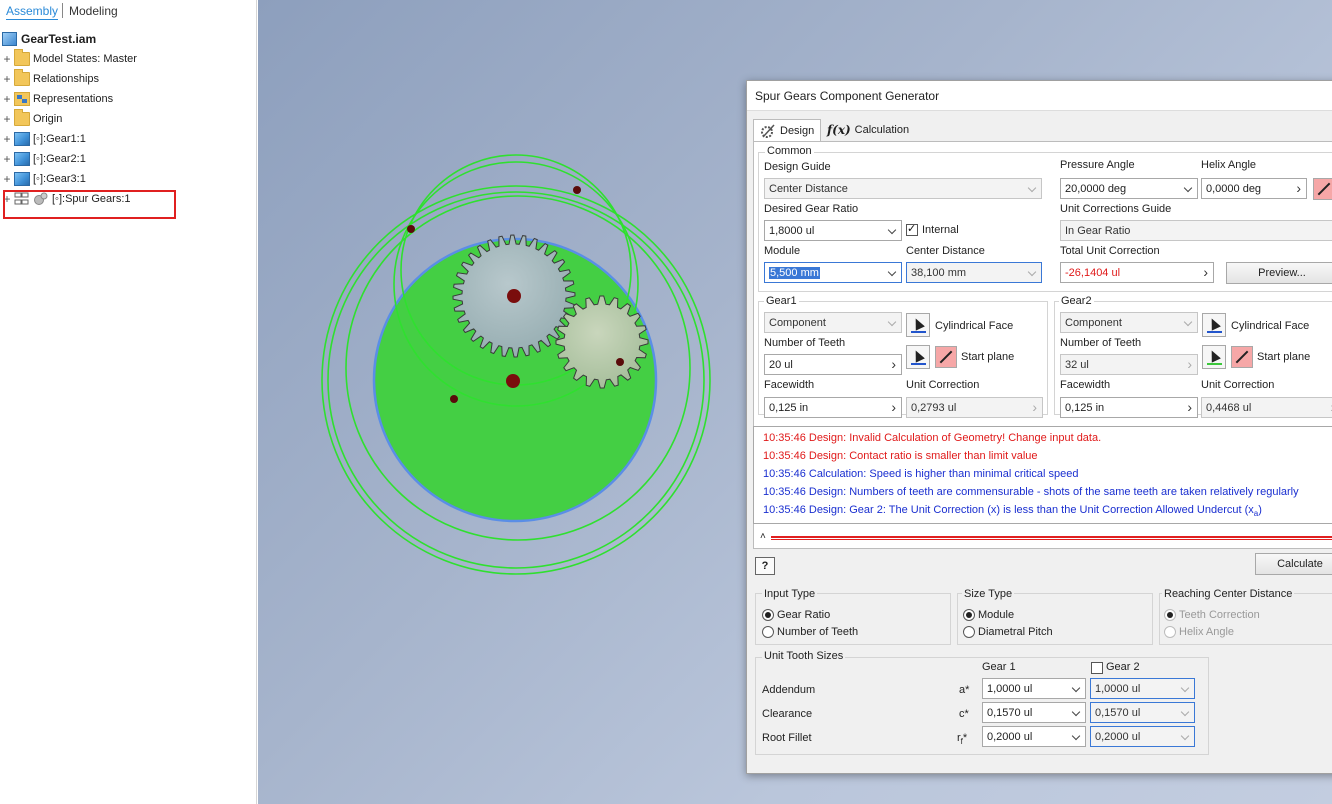  I want to click on gear2-cyl-face-label: Cylindrical Face, so click(1270, 326).